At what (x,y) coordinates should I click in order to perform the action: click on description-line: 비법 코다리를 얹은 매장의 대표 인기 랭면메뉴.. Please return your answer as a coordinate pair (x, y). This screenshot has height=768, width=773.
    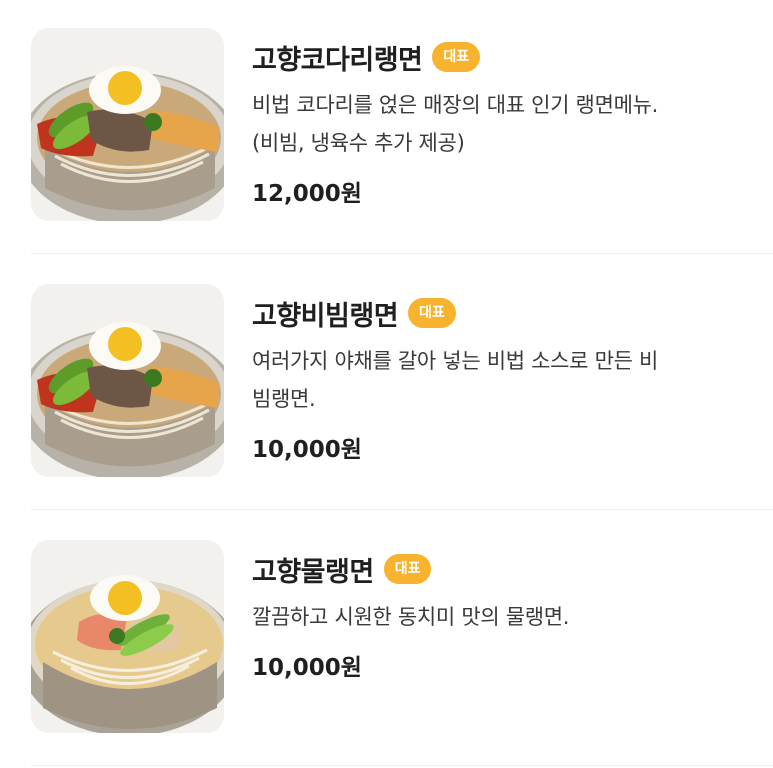
    Looking at the image, I should click on (455, 105).